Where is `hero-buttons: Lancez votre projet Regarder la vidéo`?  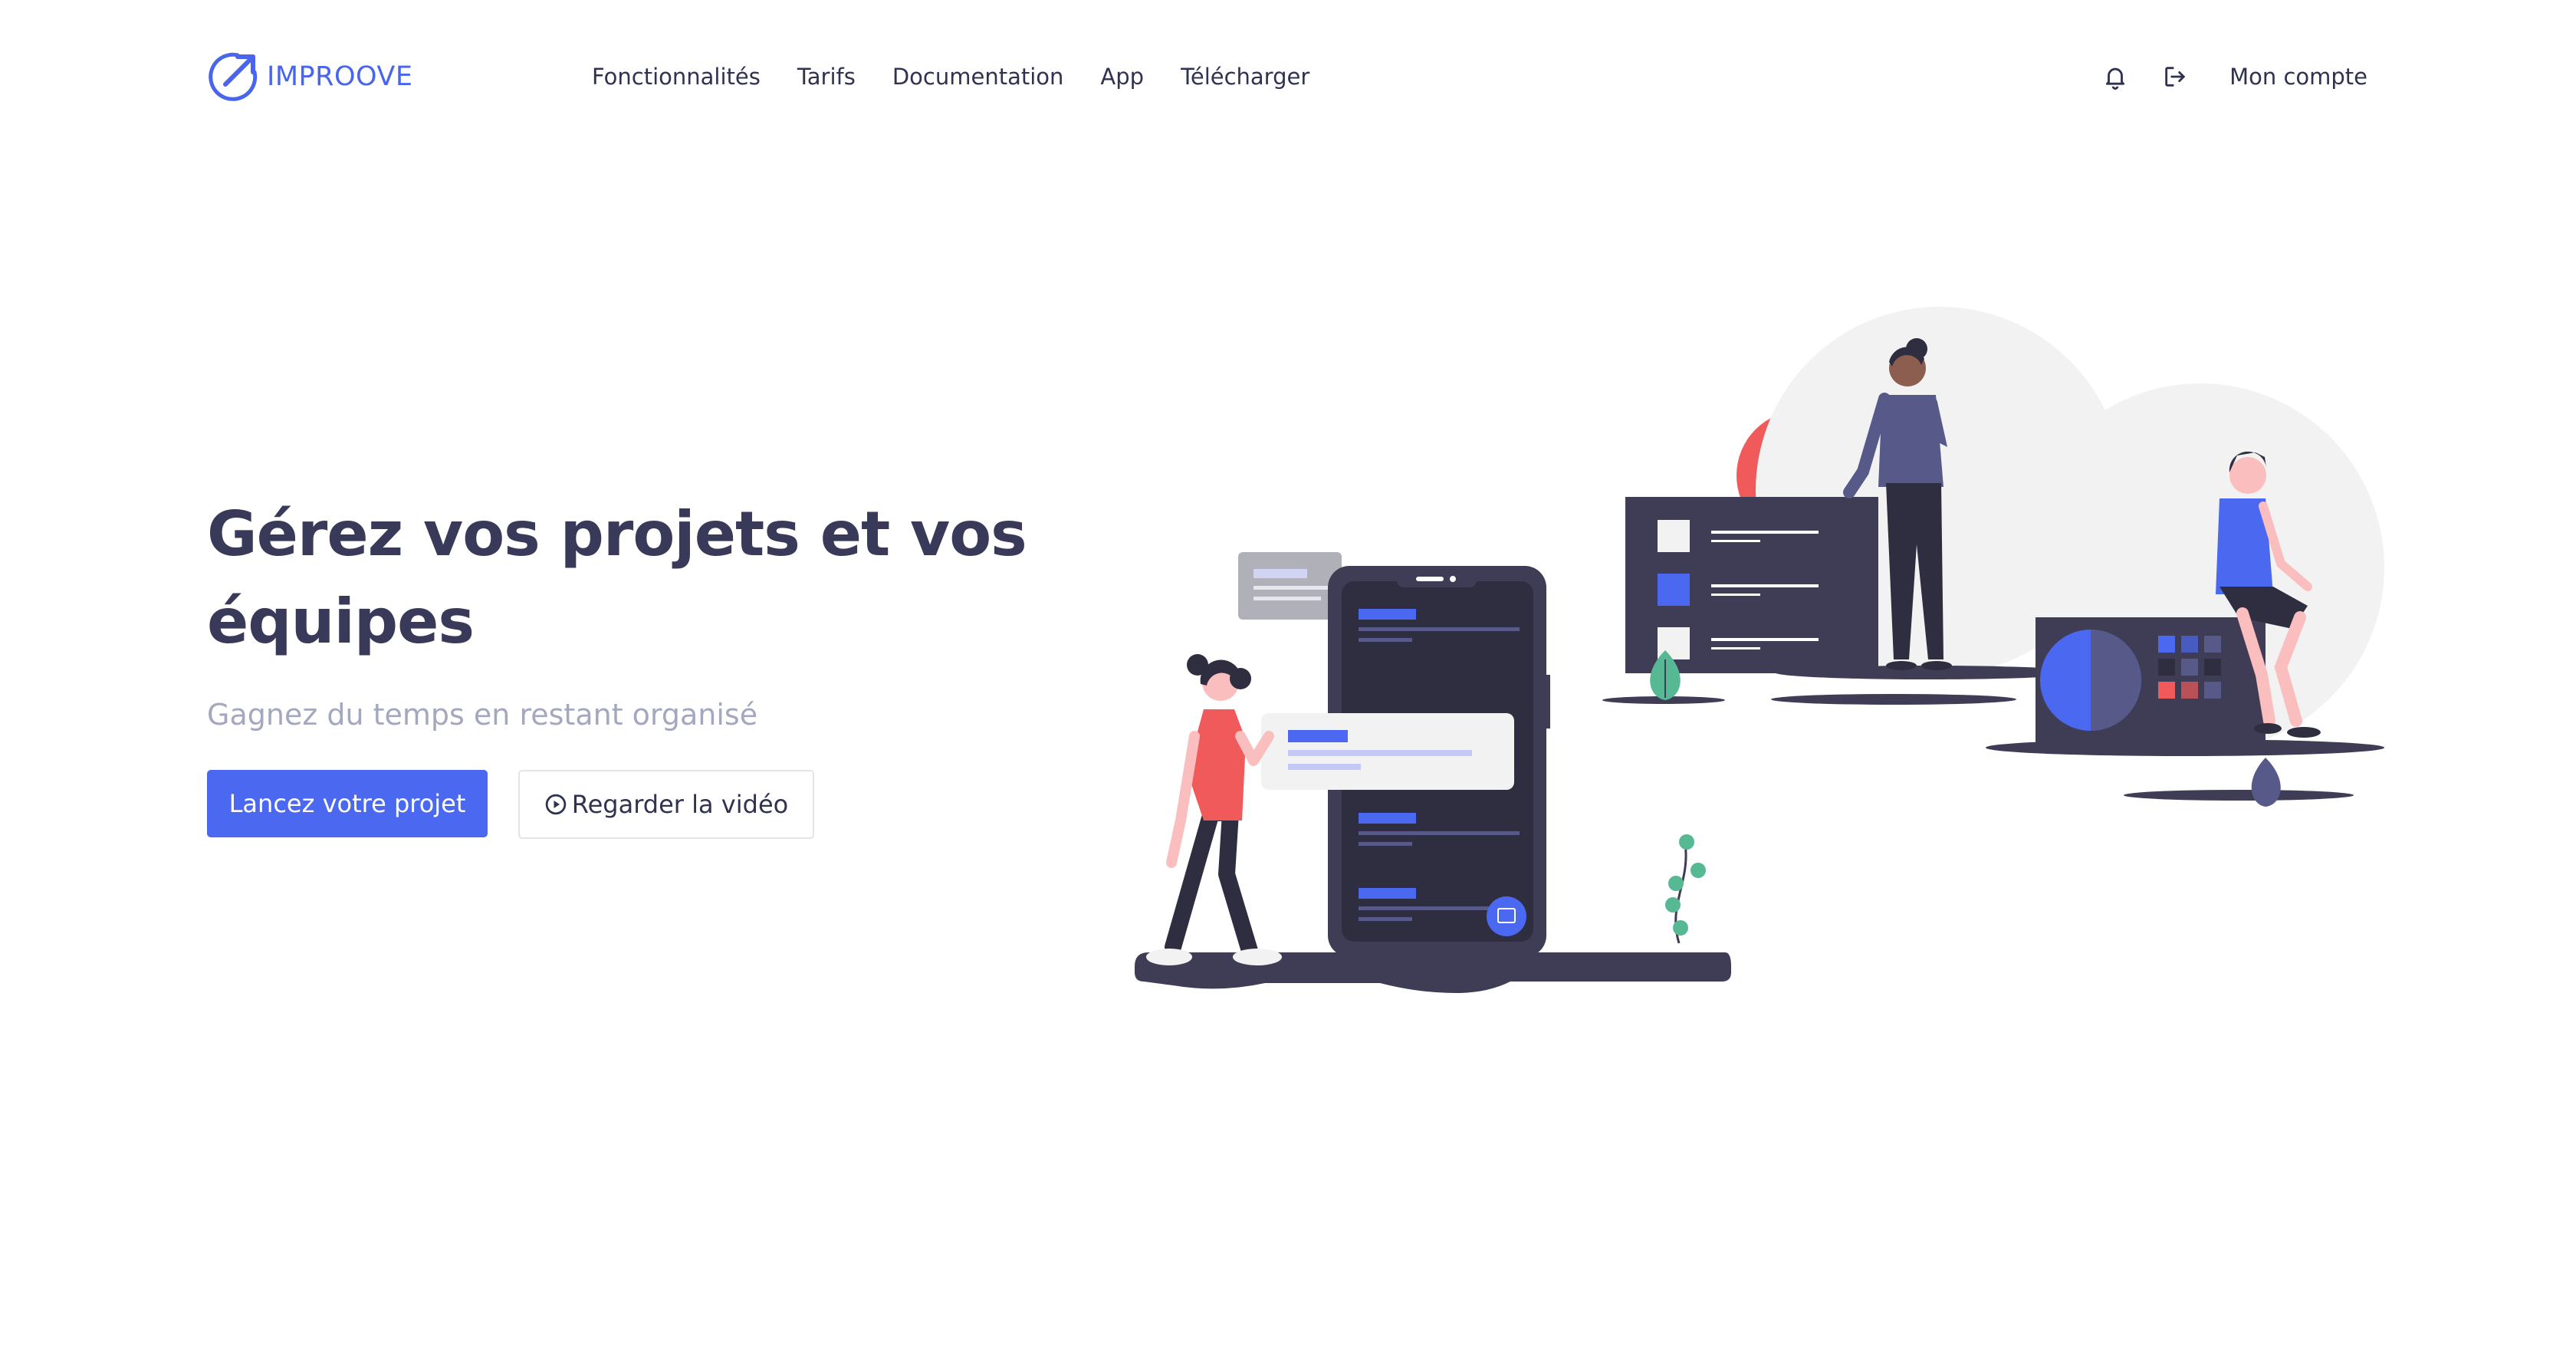 hero-buttons: Lancez votre projet Regarder la vidéo is located at coordinates (628, 805).